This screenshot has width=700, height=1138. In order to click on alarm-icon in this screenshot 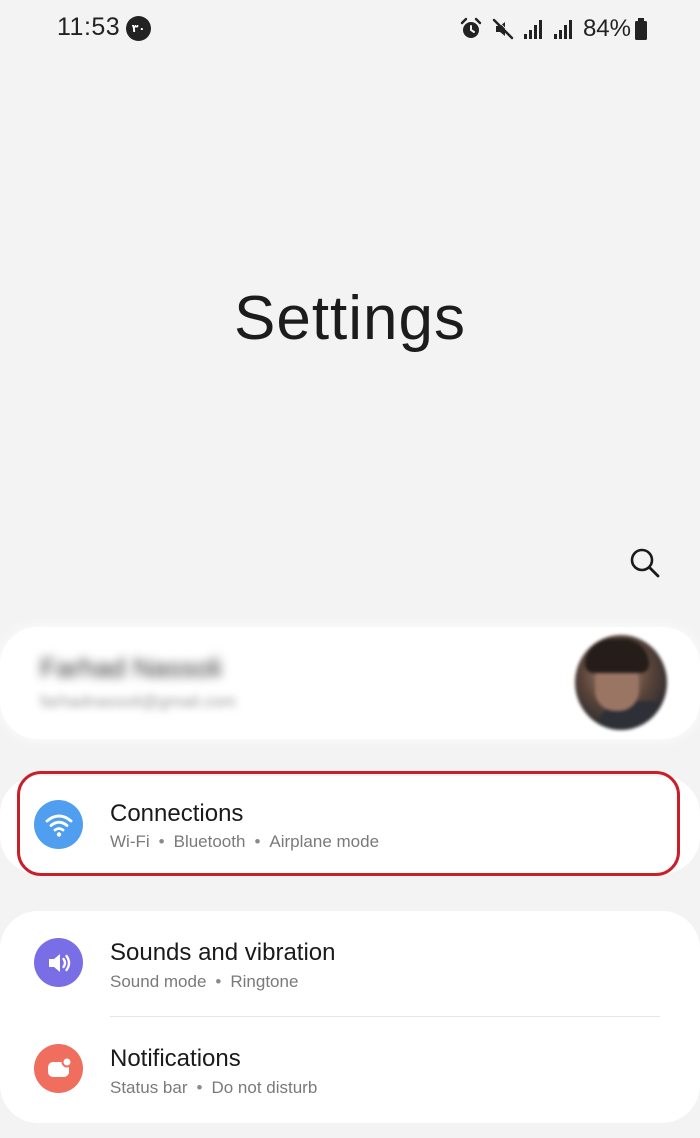, I will do `click(471, 29)`.